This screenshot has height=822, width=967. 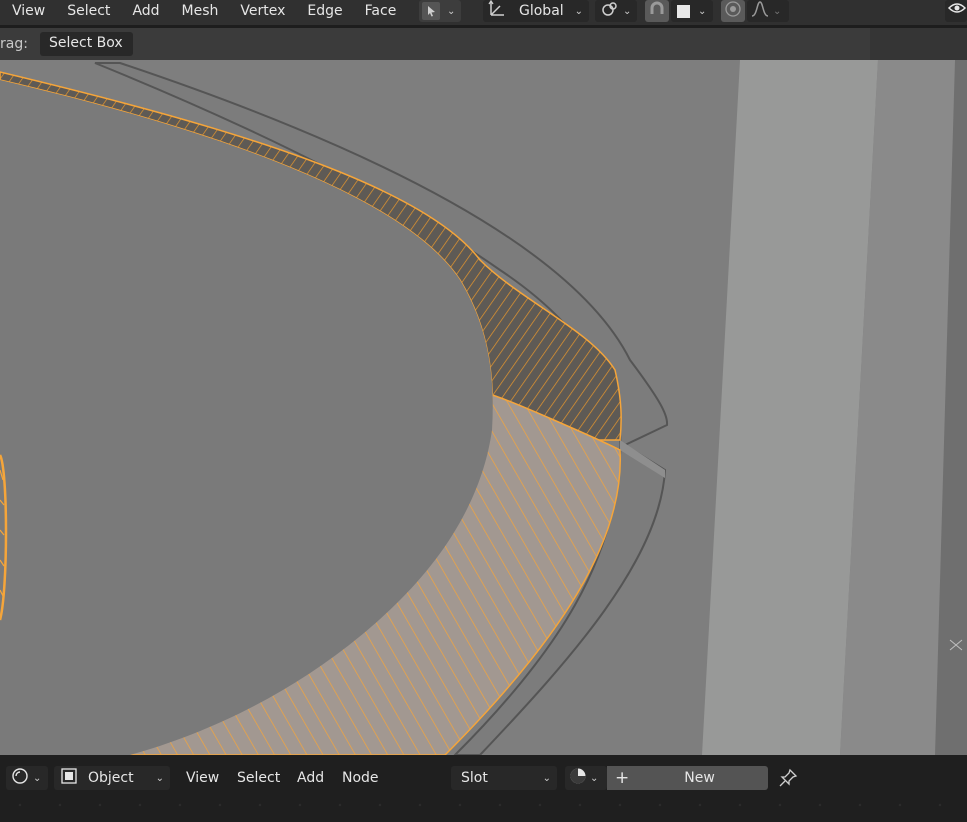 I want to click on magnet-icon, so click(x=657, y=11).